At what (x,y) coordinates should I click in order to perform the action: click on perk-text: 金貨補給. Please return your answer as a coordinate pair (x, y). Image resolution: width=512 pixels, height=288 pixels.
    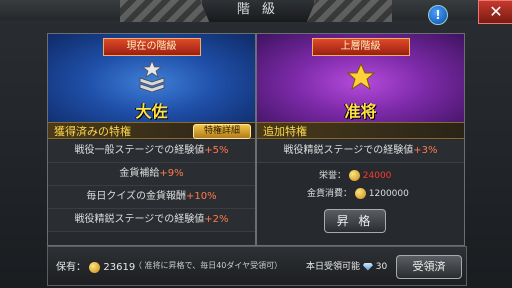
    Looking at the image, I should click on (139, 173).